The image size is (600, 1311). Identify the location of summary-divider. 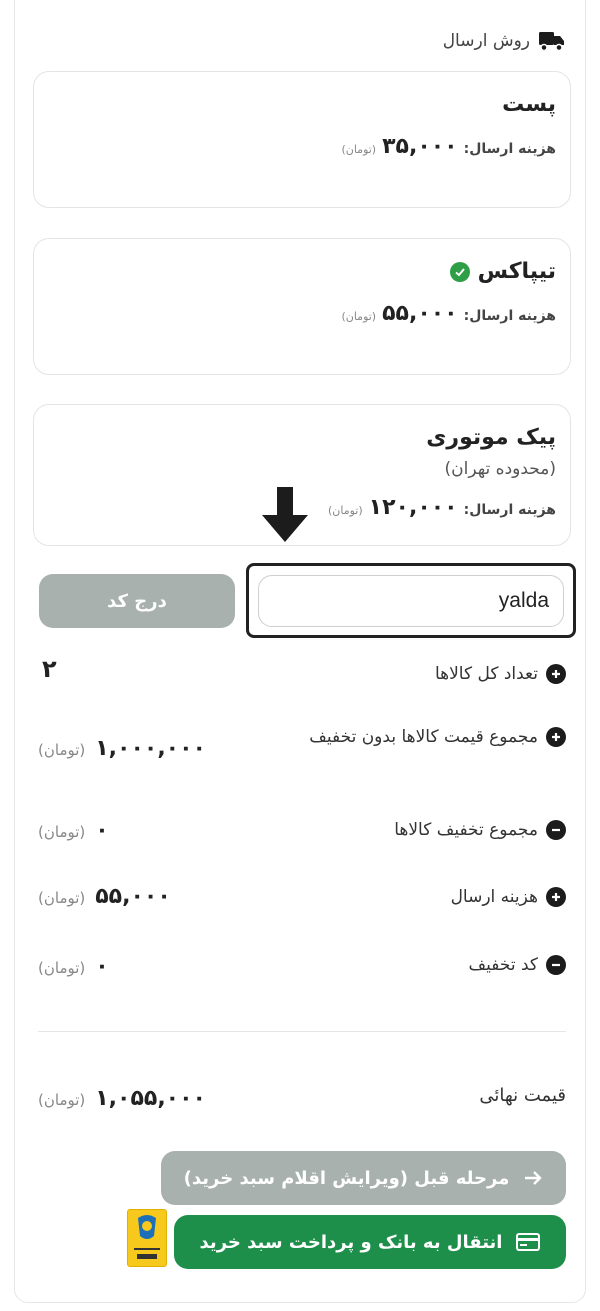
(302, 1031).